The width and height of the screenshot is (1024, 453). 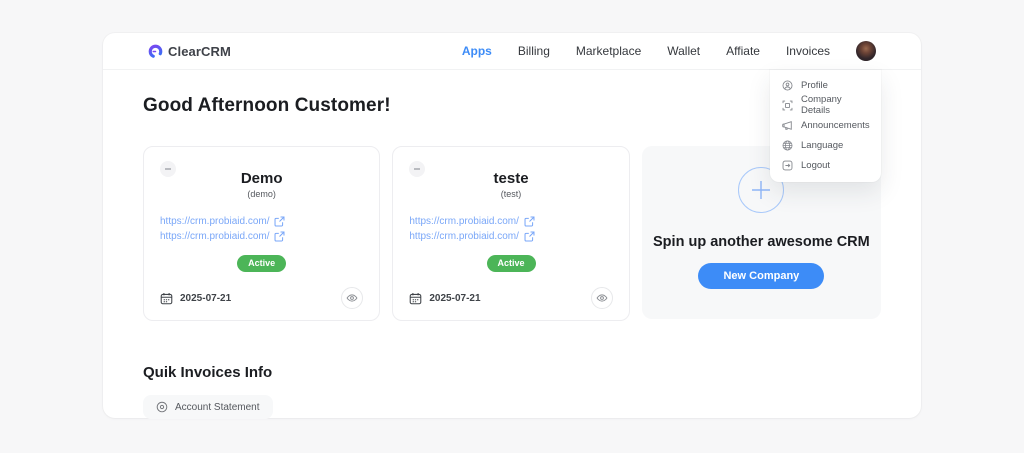 I want to click on nav-item-billing: Billing, so click(x=534, y=51).